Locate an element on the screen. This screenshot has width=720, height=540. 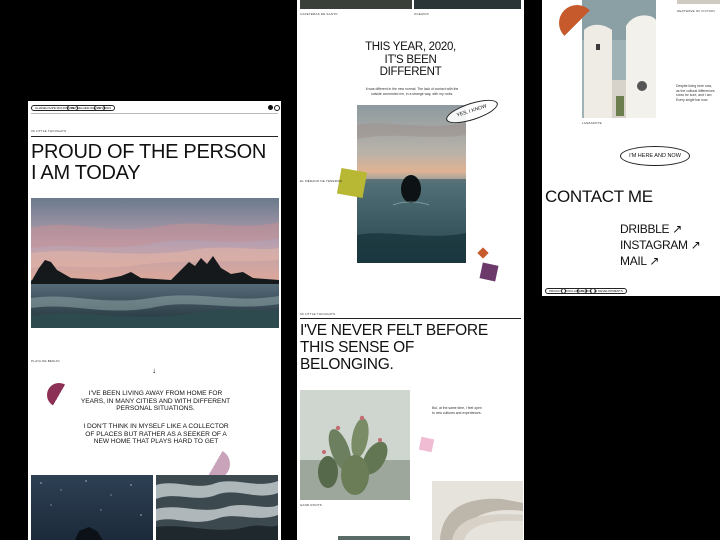
top-caption-right: Oceanic is located at coordinates (422, 14).